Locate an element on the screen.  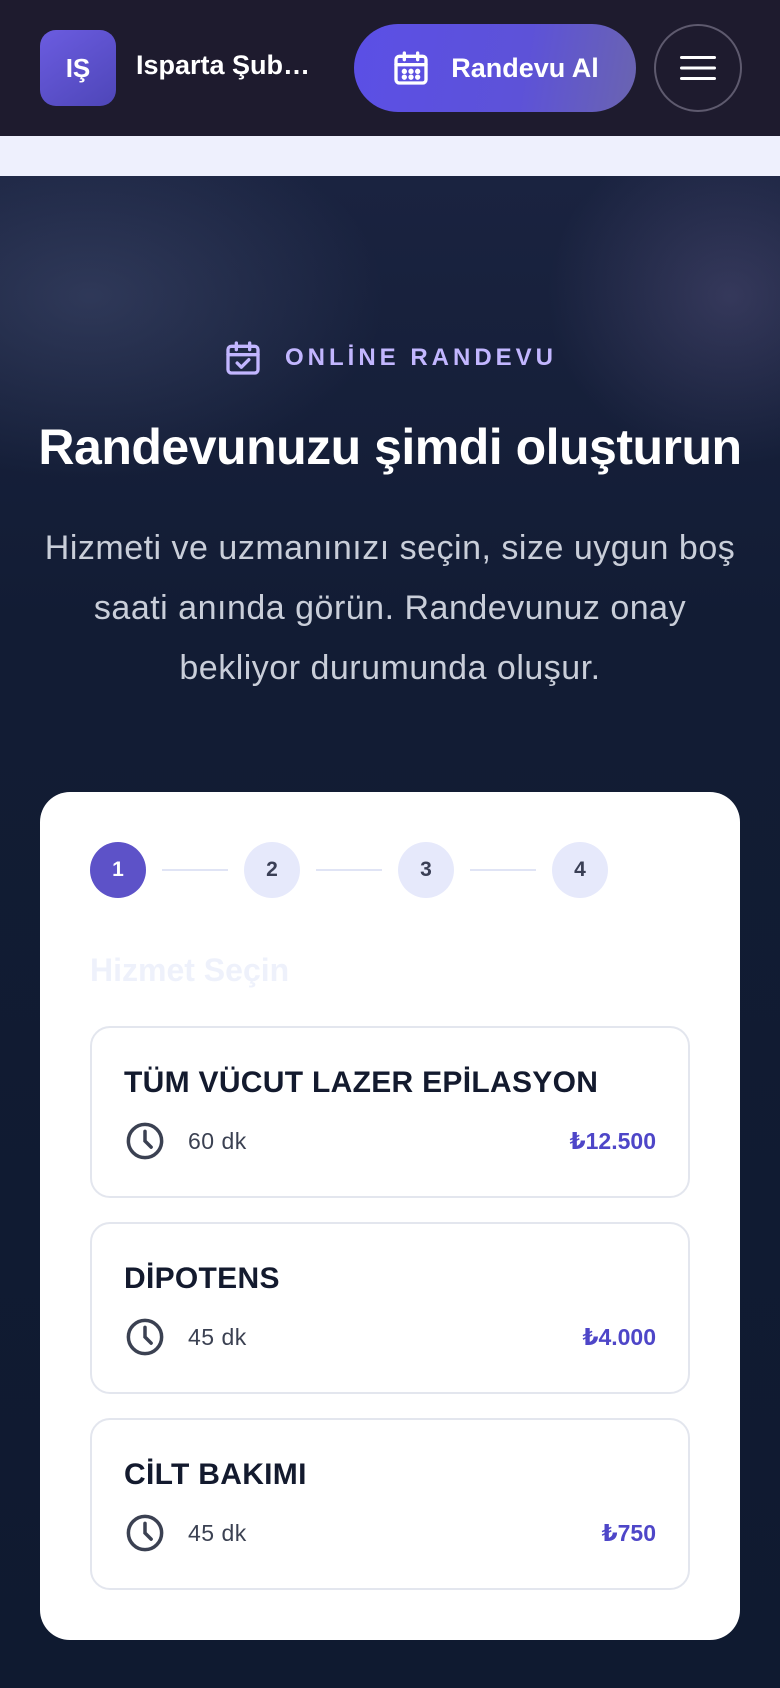
site-header: IŞ Isparta Şubesi Randevu Al is located at coordinates (390, 68).